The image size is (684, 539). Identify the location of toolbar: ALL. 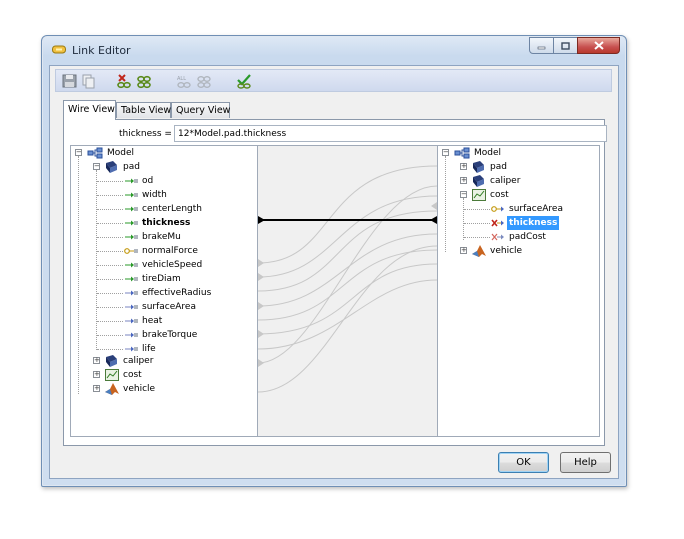
(333, 80).